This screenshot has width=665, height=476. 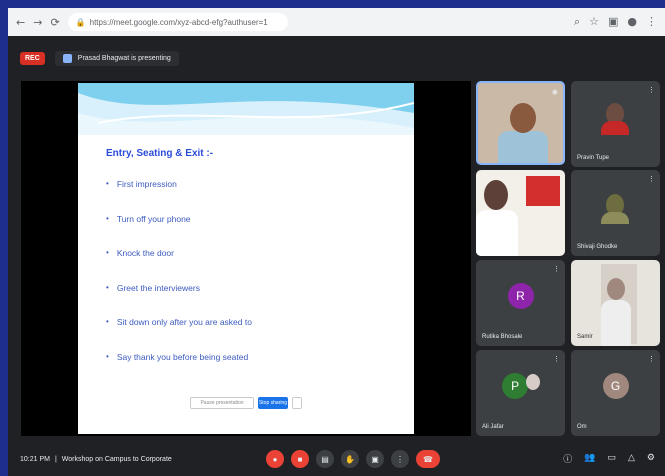 I want to click on stop-sharing-button: Stop sharing, so click(x=273, y=403).